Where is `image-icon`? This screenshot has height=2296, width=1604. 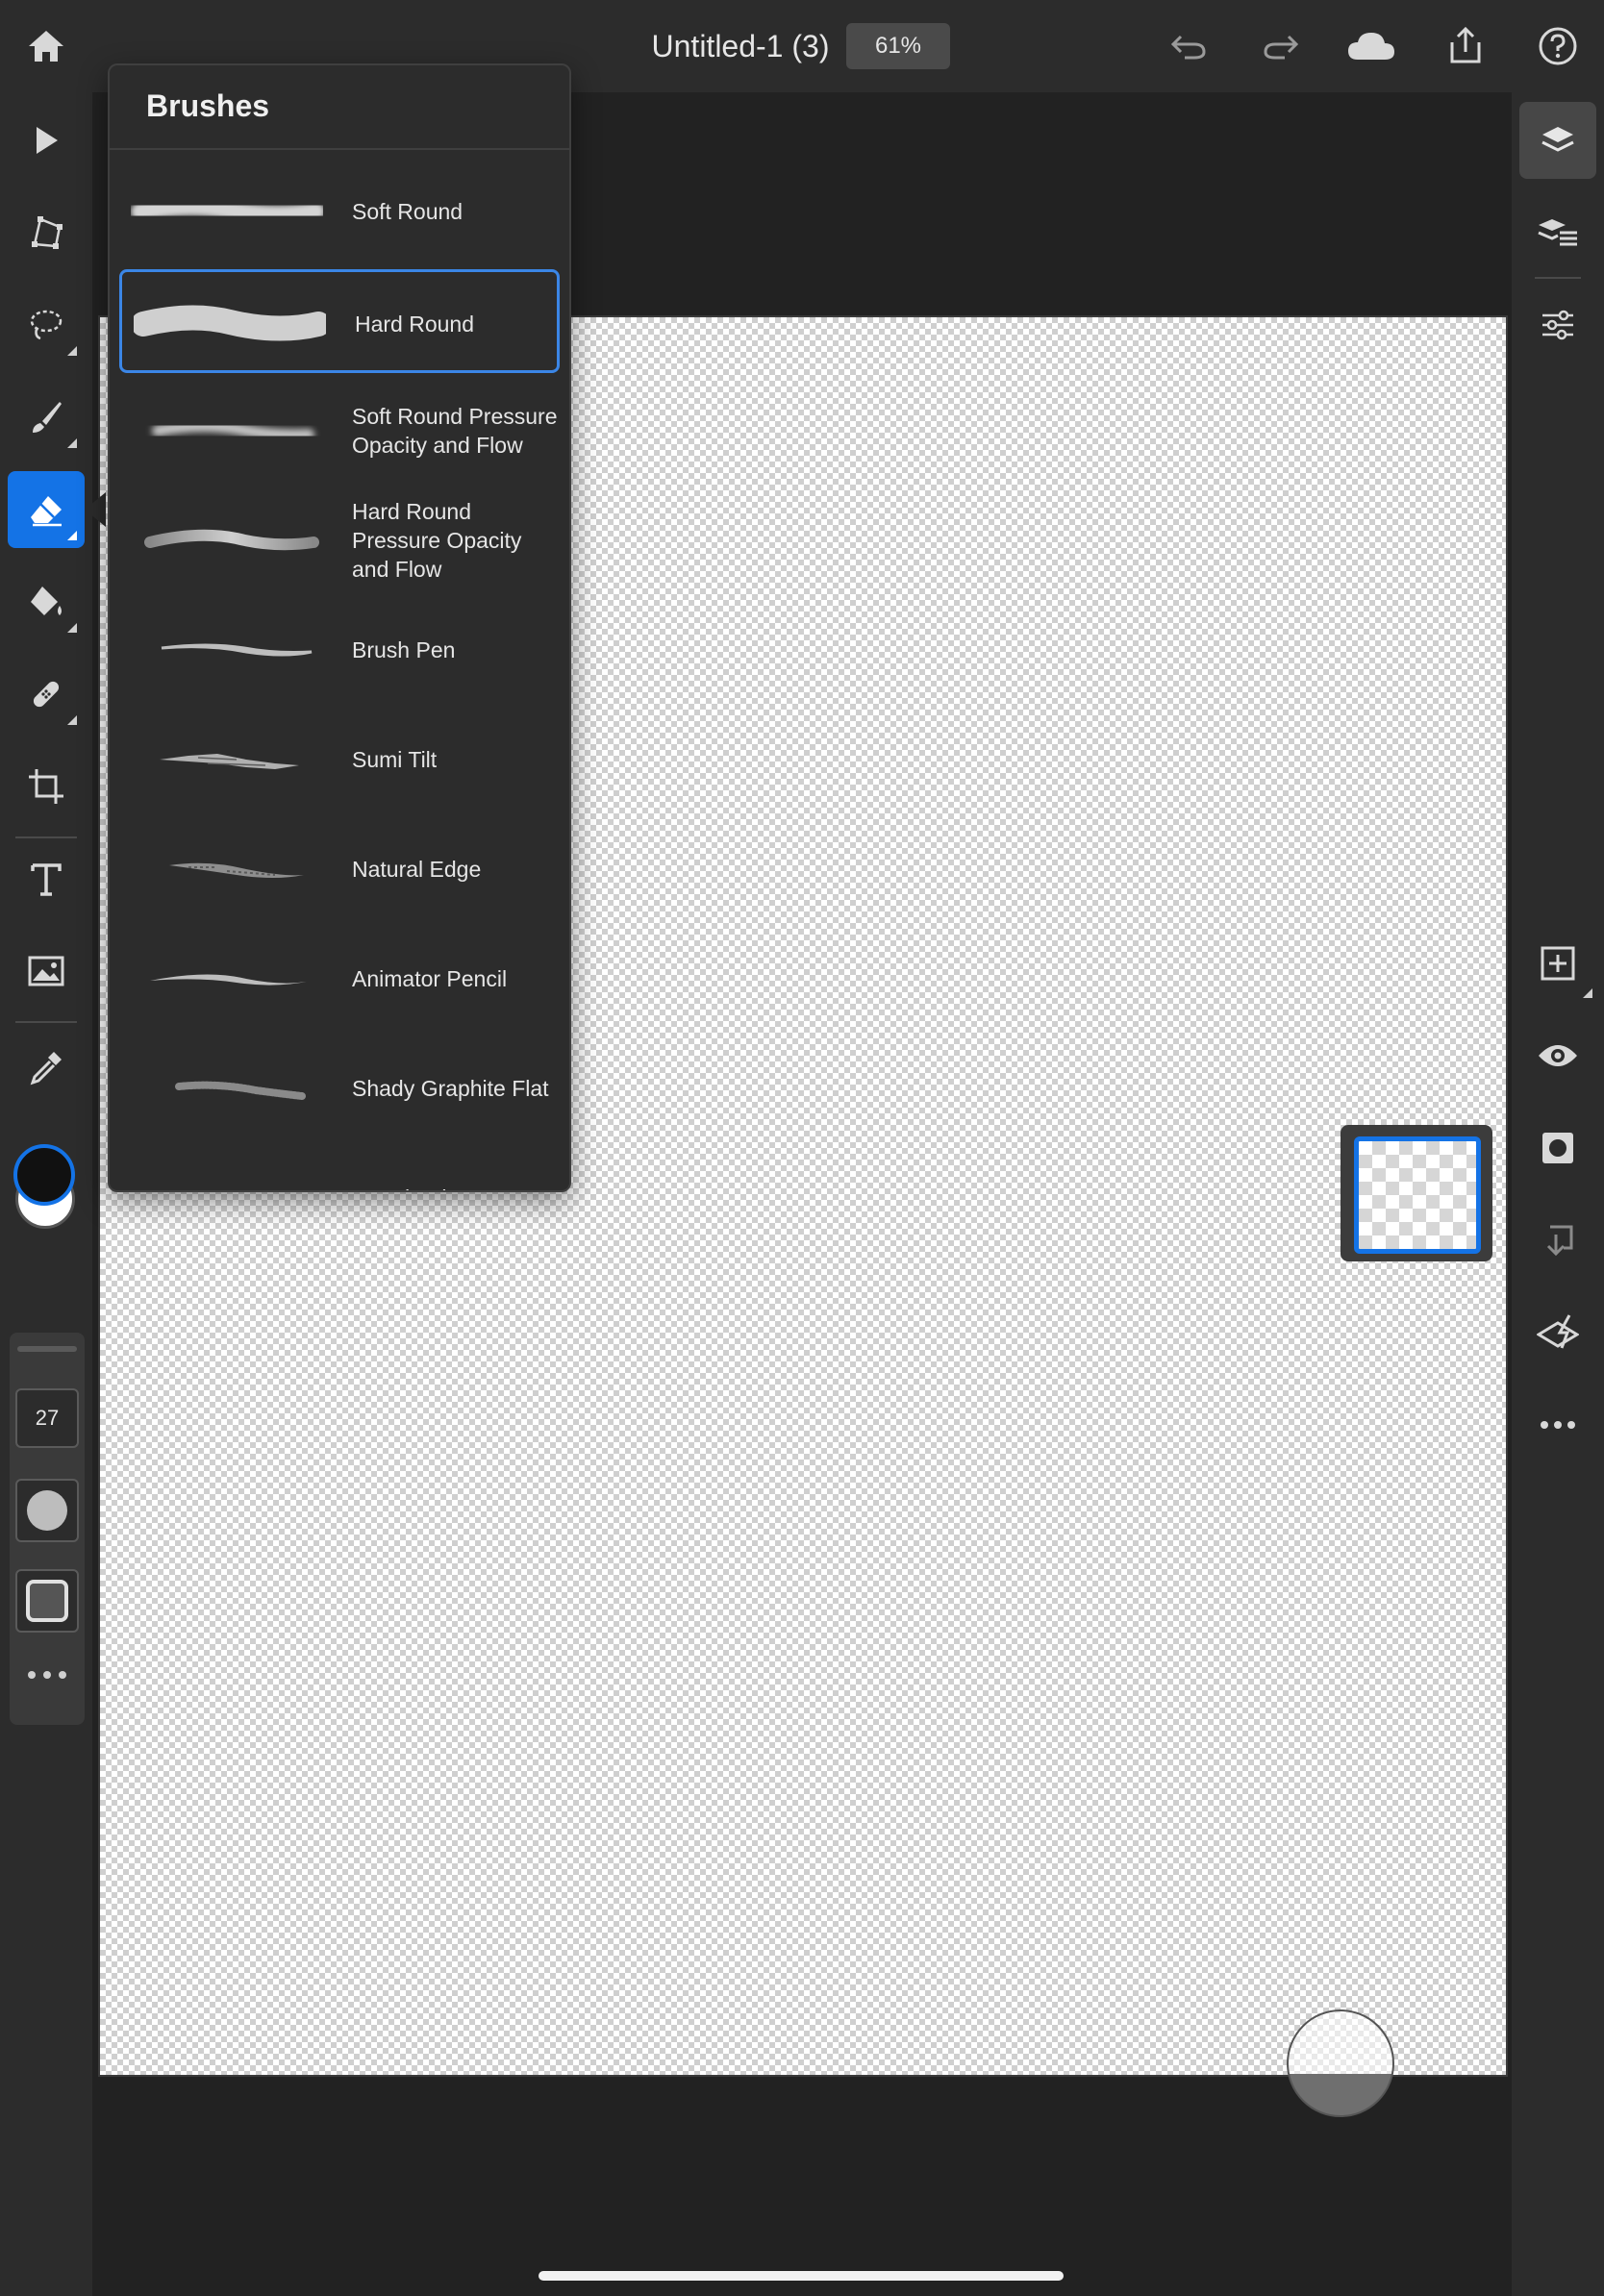
image-icon is located at coordinates (46, 971).